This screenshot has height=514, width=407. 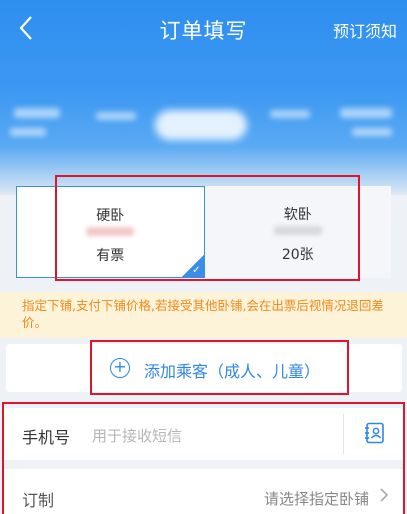 What do you see at coordinates (203, 28) in the screenshot?
I see `nav-bar: 订单填写 预订须知` at bounding box center [203, 28].